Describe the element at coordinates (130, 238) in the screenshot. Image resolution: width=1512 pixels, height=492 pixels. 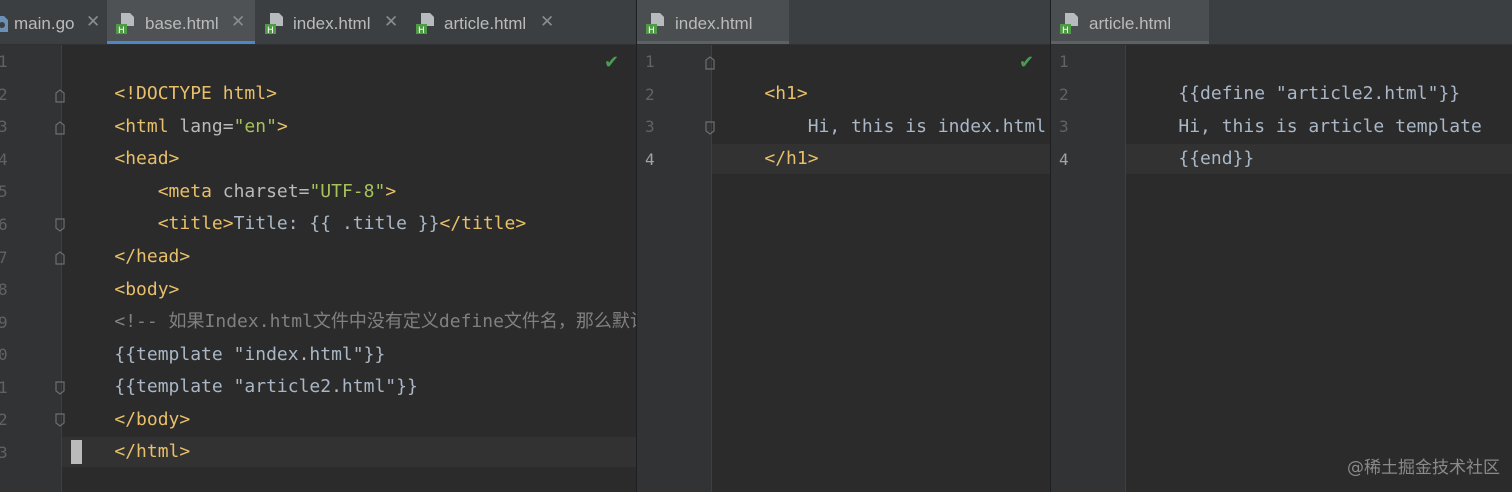
I see `code-line: </head>` at that location.